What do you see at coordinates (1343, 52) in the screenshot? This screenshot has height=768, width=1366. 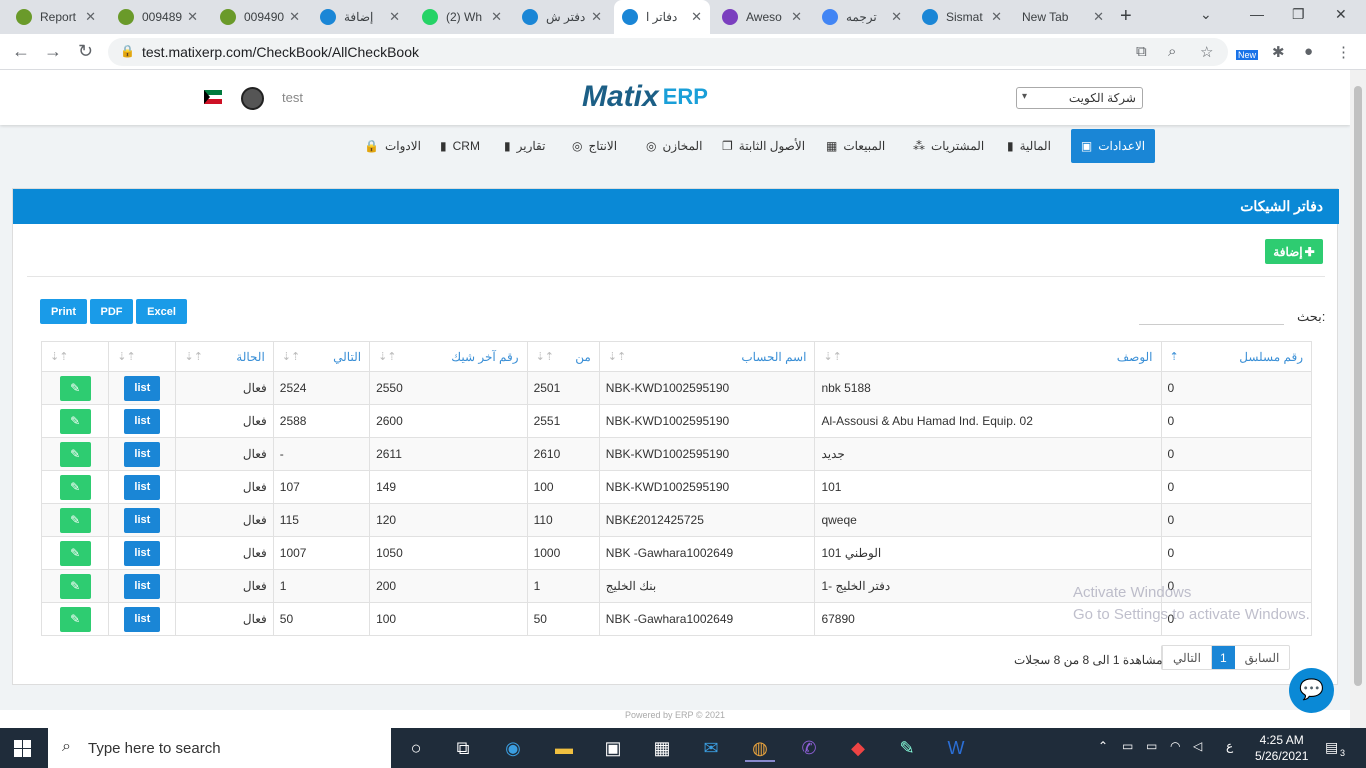 I see `menu-icon: ⋮` at bounding box center [1343, 52].